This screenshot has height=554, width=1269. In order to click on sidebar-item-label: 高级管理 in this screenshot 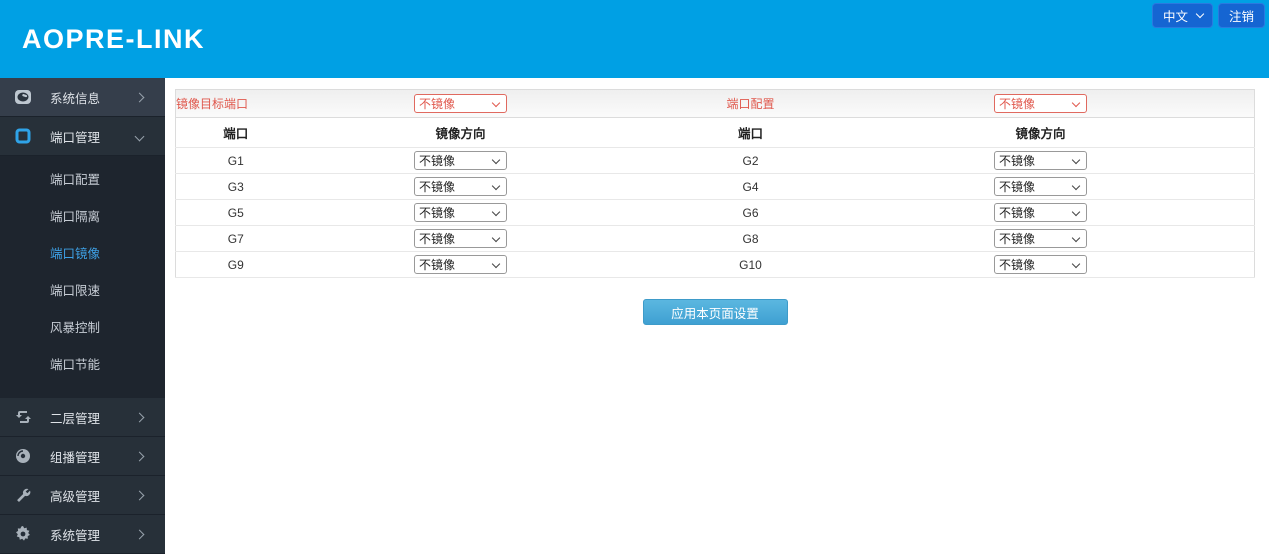, I will do `click(75, 496)`.